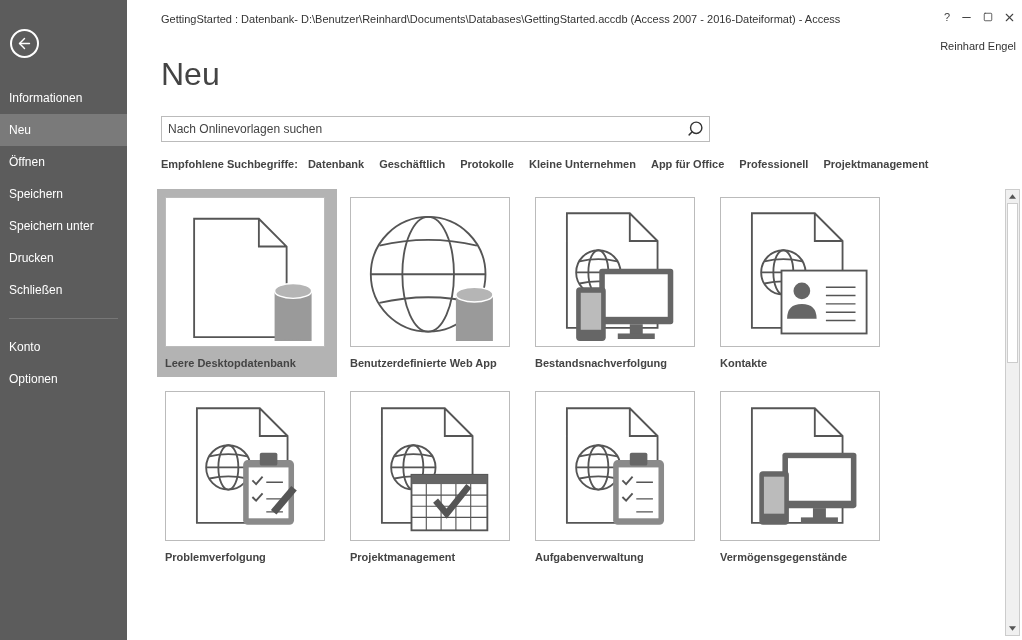 This screenshot has height=640, width=1022. Describe the element at coordinates (602, 363) in the screenshot. I see `template-label: Bestandsnachverfolgung` at that location.